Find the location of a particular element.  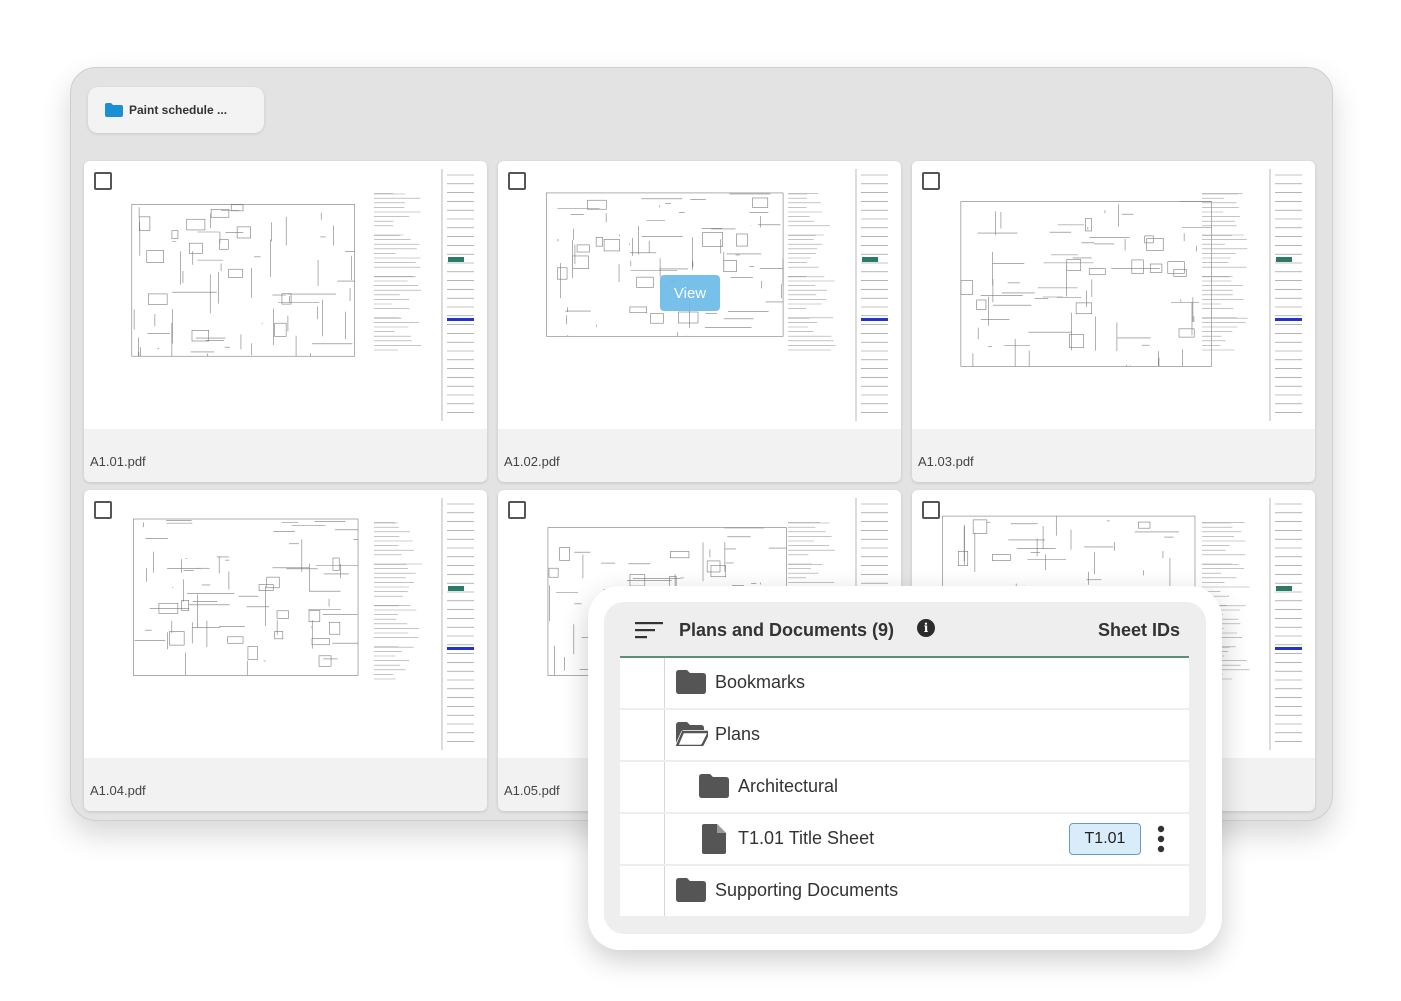

file-card-a104: A1.04.pdf is located at coordinates (285, 650).